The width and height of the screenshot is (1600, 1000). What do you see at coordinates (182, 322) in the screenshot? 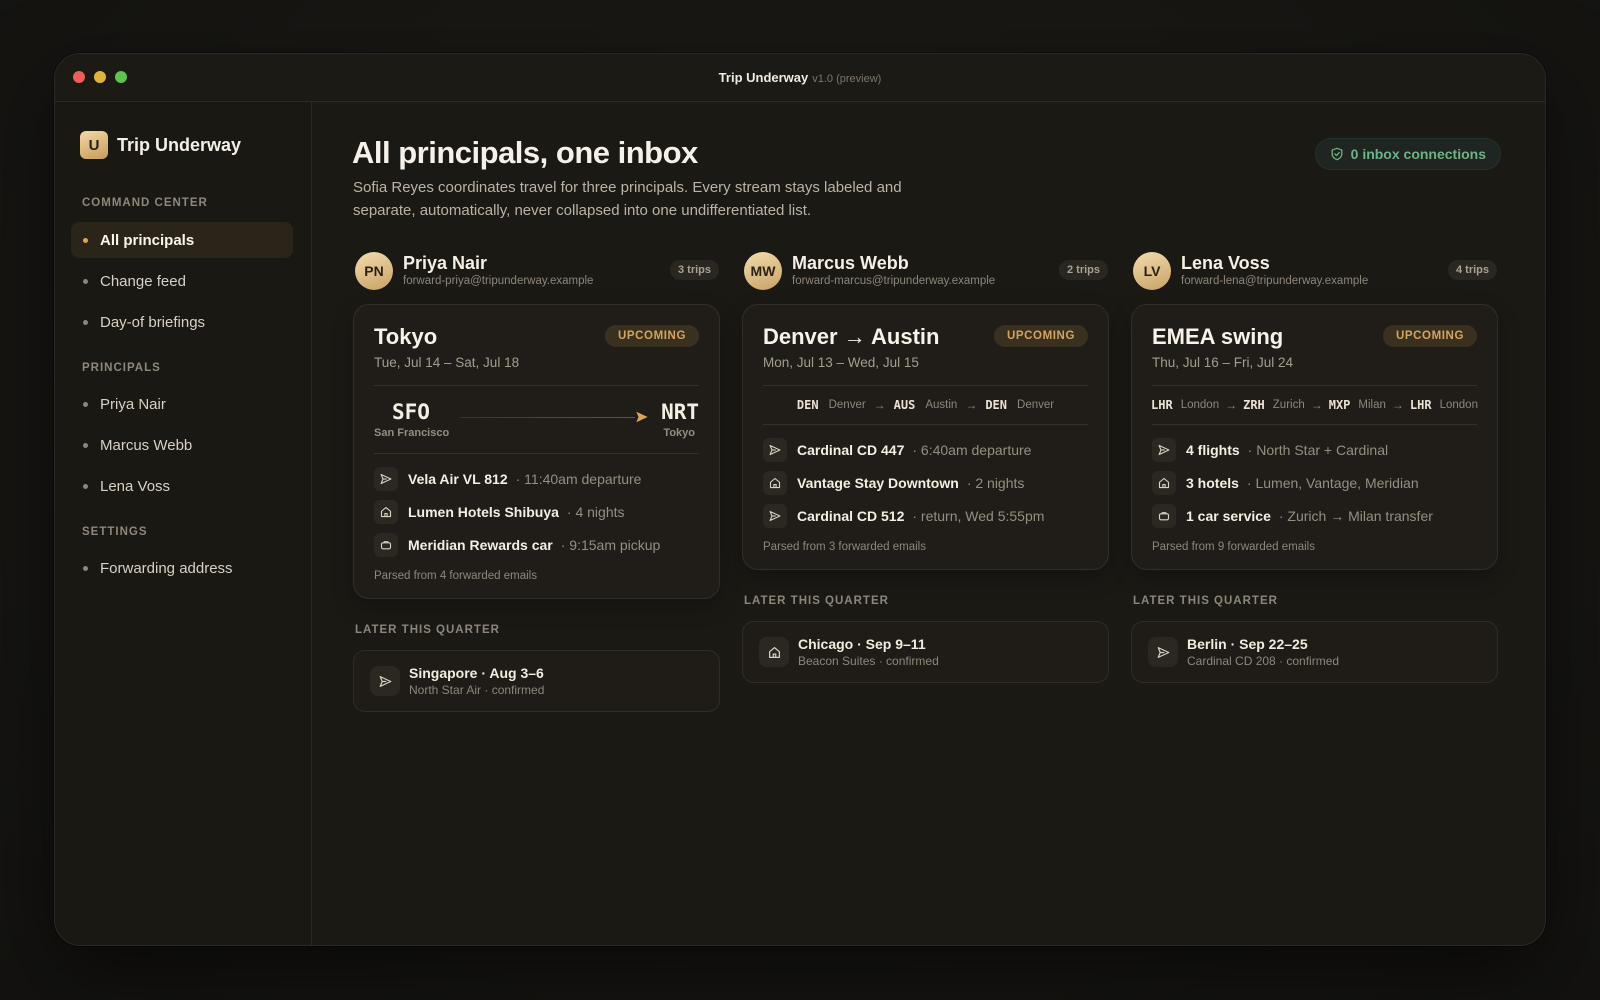
I see `nav-item-day-of-briefings: Day-of briefings` at bounding box center [182, 322].